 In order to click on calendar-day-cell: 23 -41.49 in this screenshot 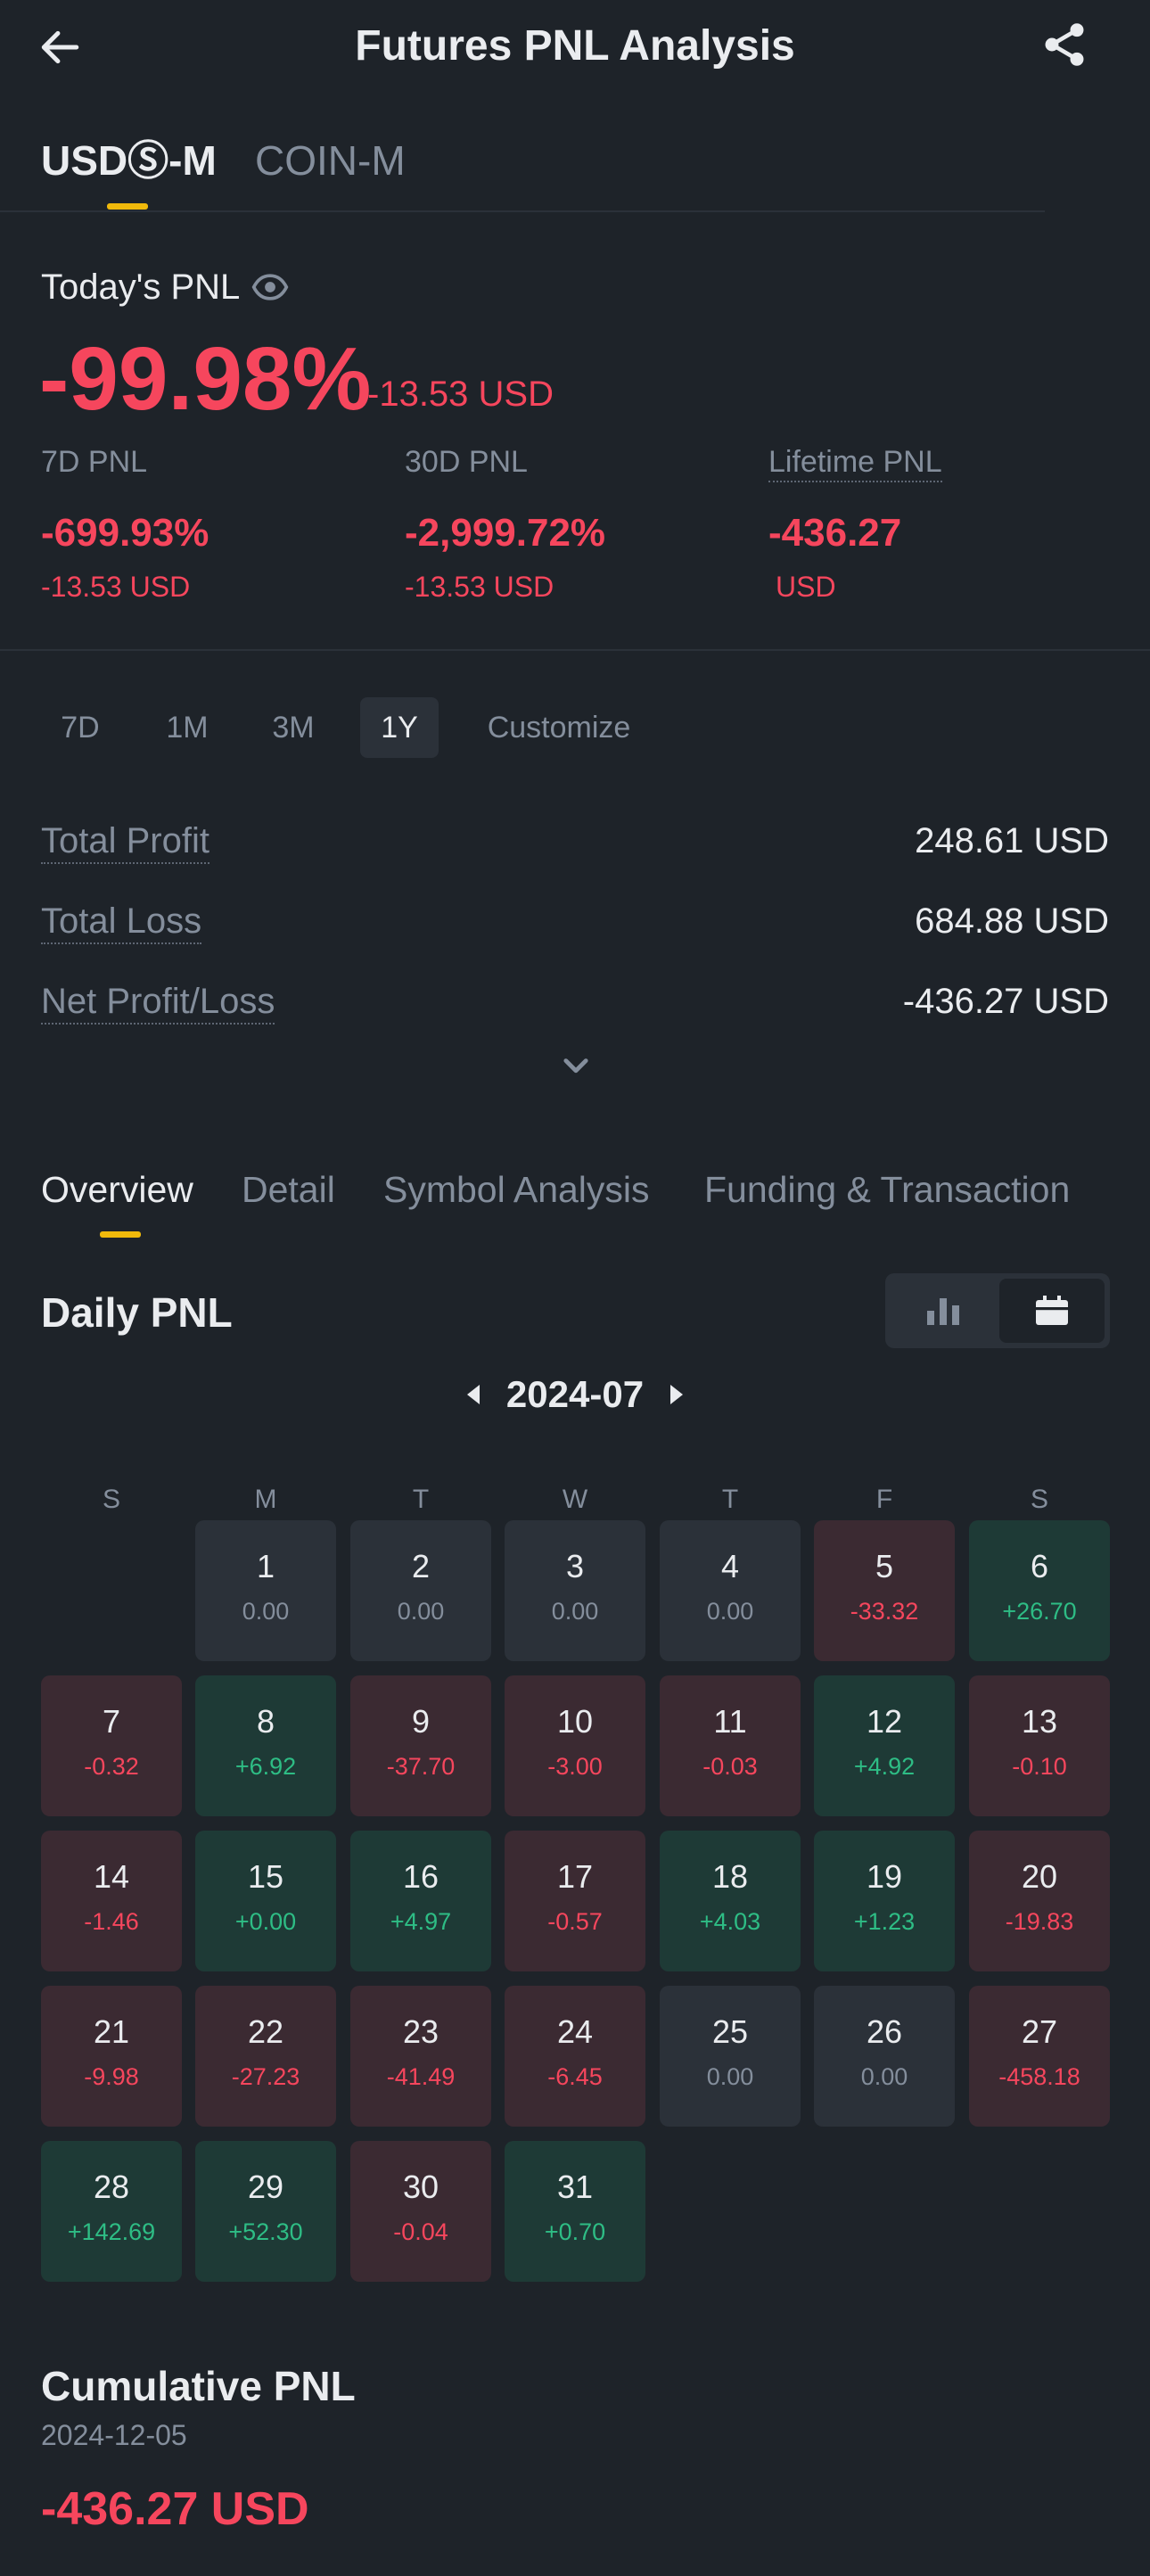, I will do `click(420, 2056)`.